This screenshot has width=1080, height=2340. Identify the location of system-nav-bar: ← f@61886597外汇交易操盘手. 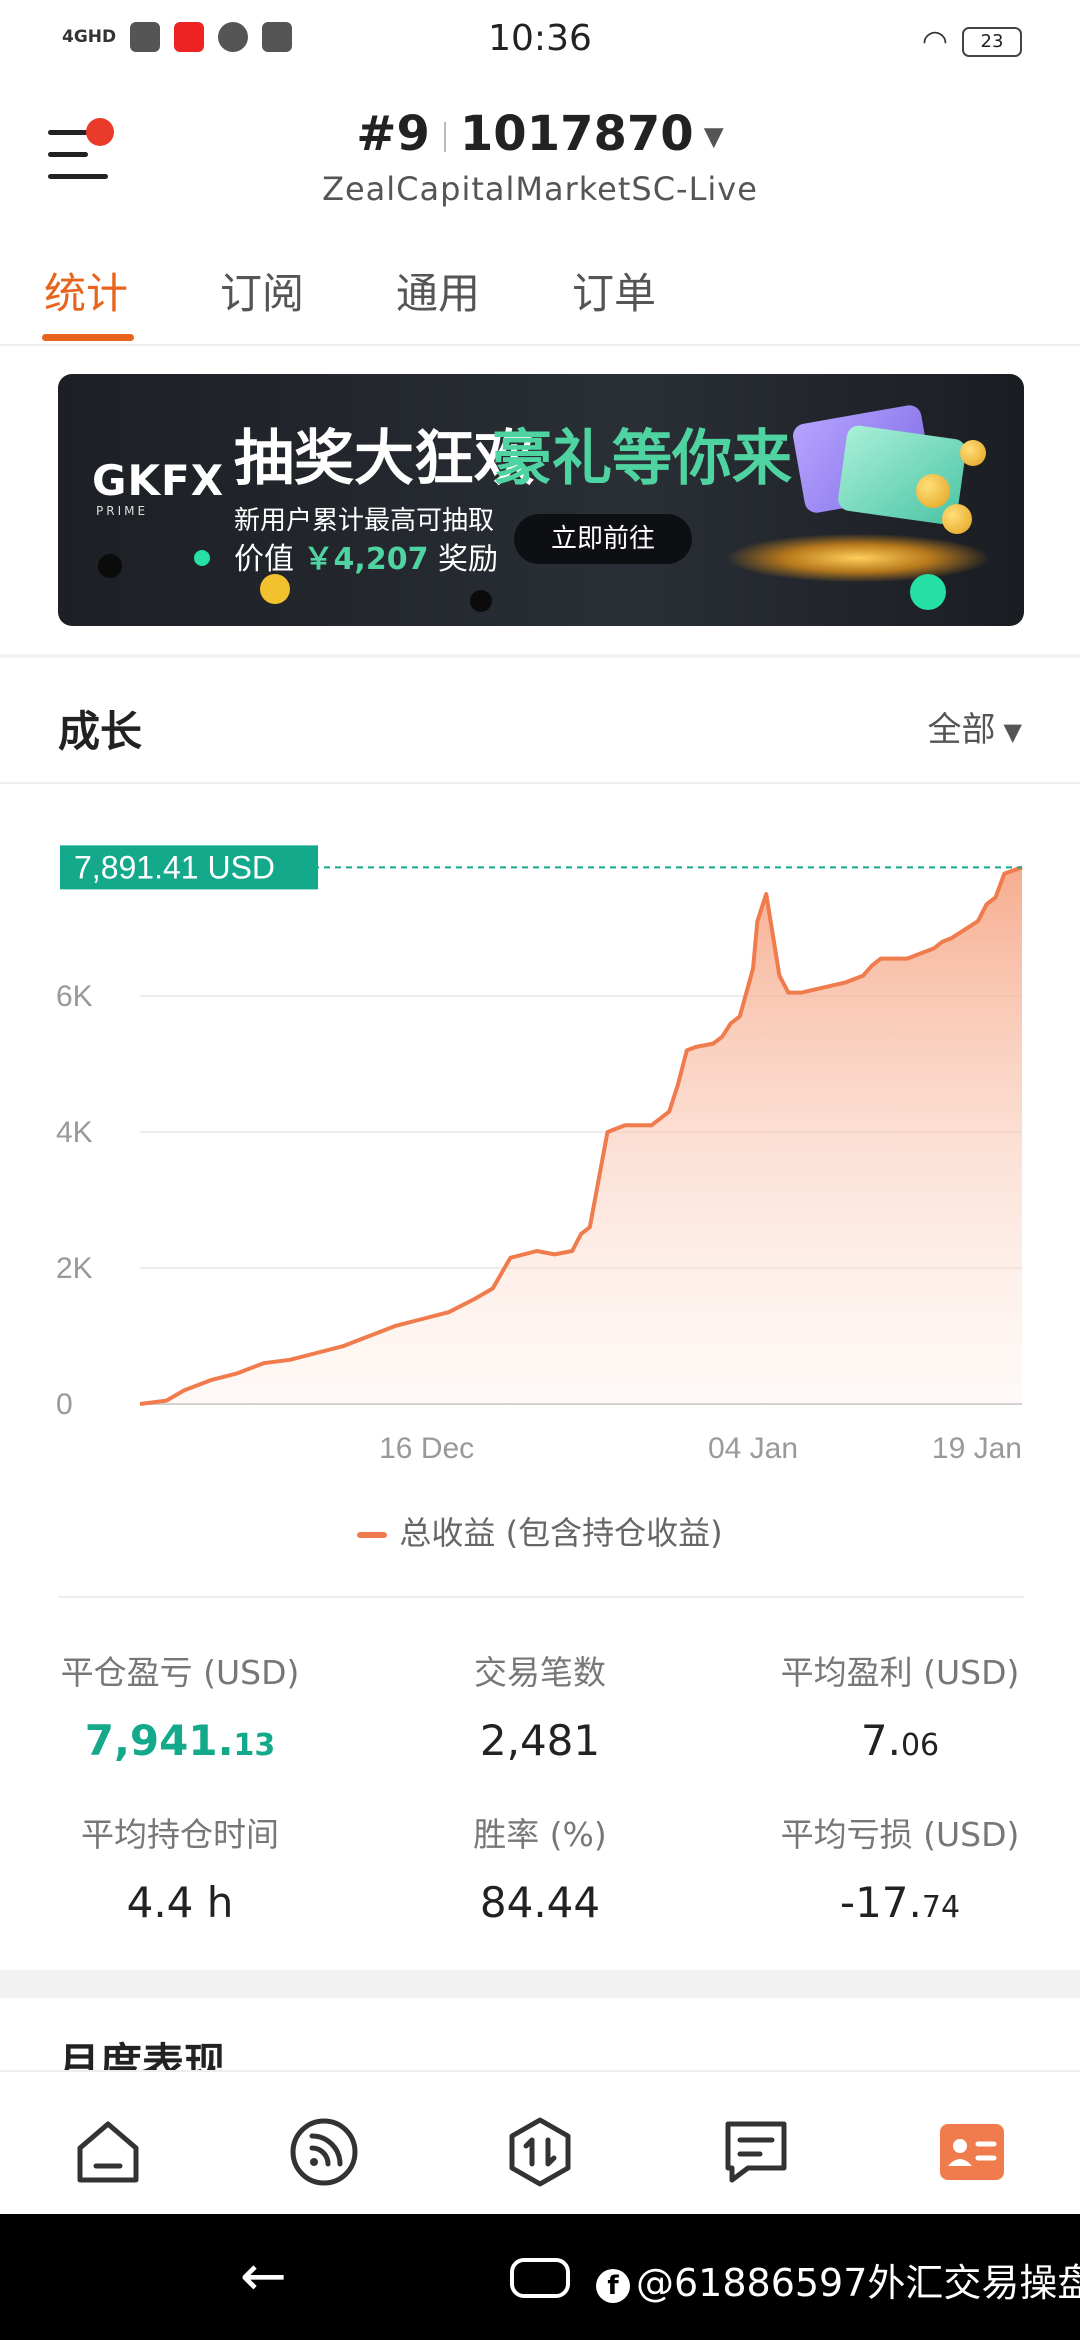
(540, 2277).